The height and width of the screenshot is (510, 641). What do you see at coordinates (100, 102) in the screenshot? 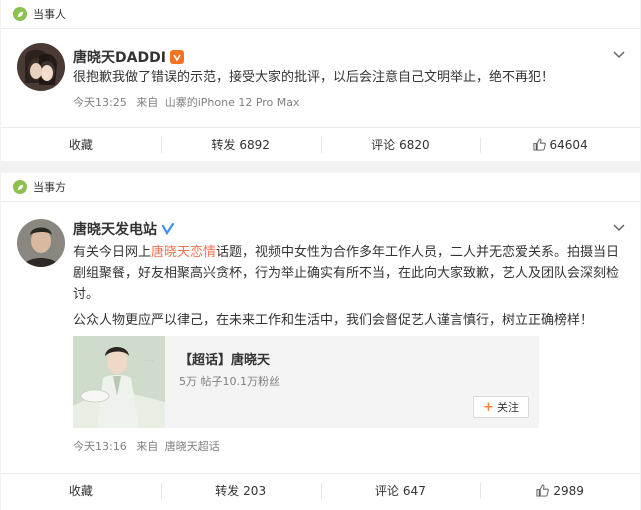
I see `post-time: 今天13:25` at bounding box center [100, 102].